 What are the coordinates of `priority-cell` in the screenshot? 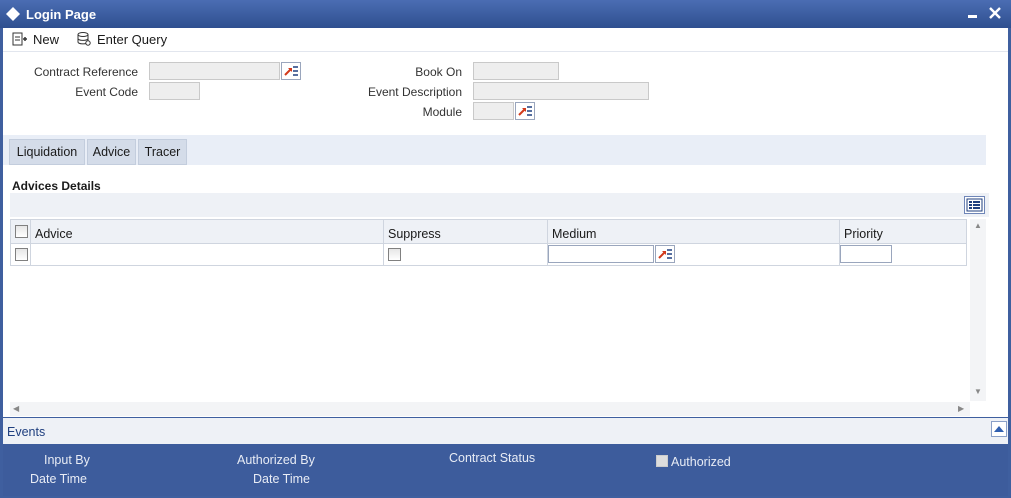 It's located at (903, 255).